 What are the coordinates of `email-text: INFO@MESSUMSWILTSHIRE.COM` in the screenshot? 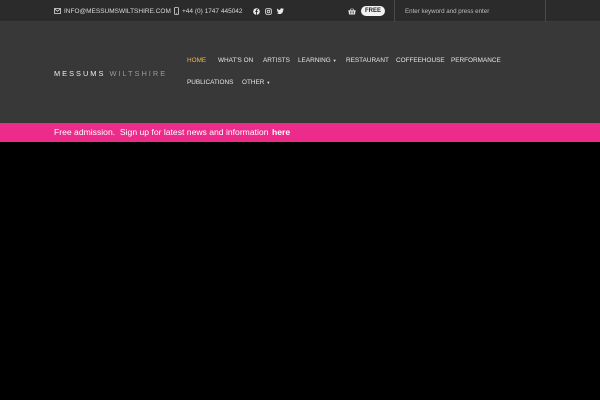 It's located at (117, 11).